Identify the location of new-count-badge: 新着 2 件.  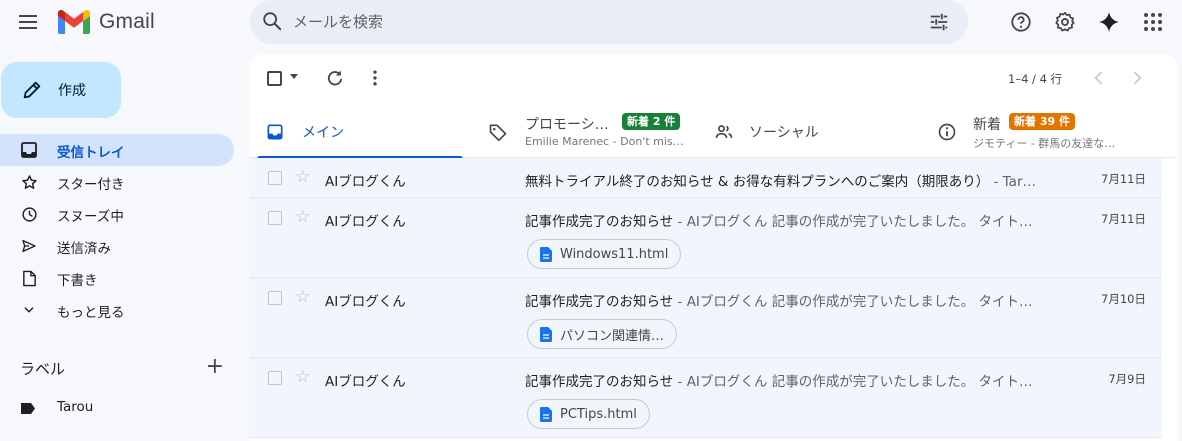
(651, 121).